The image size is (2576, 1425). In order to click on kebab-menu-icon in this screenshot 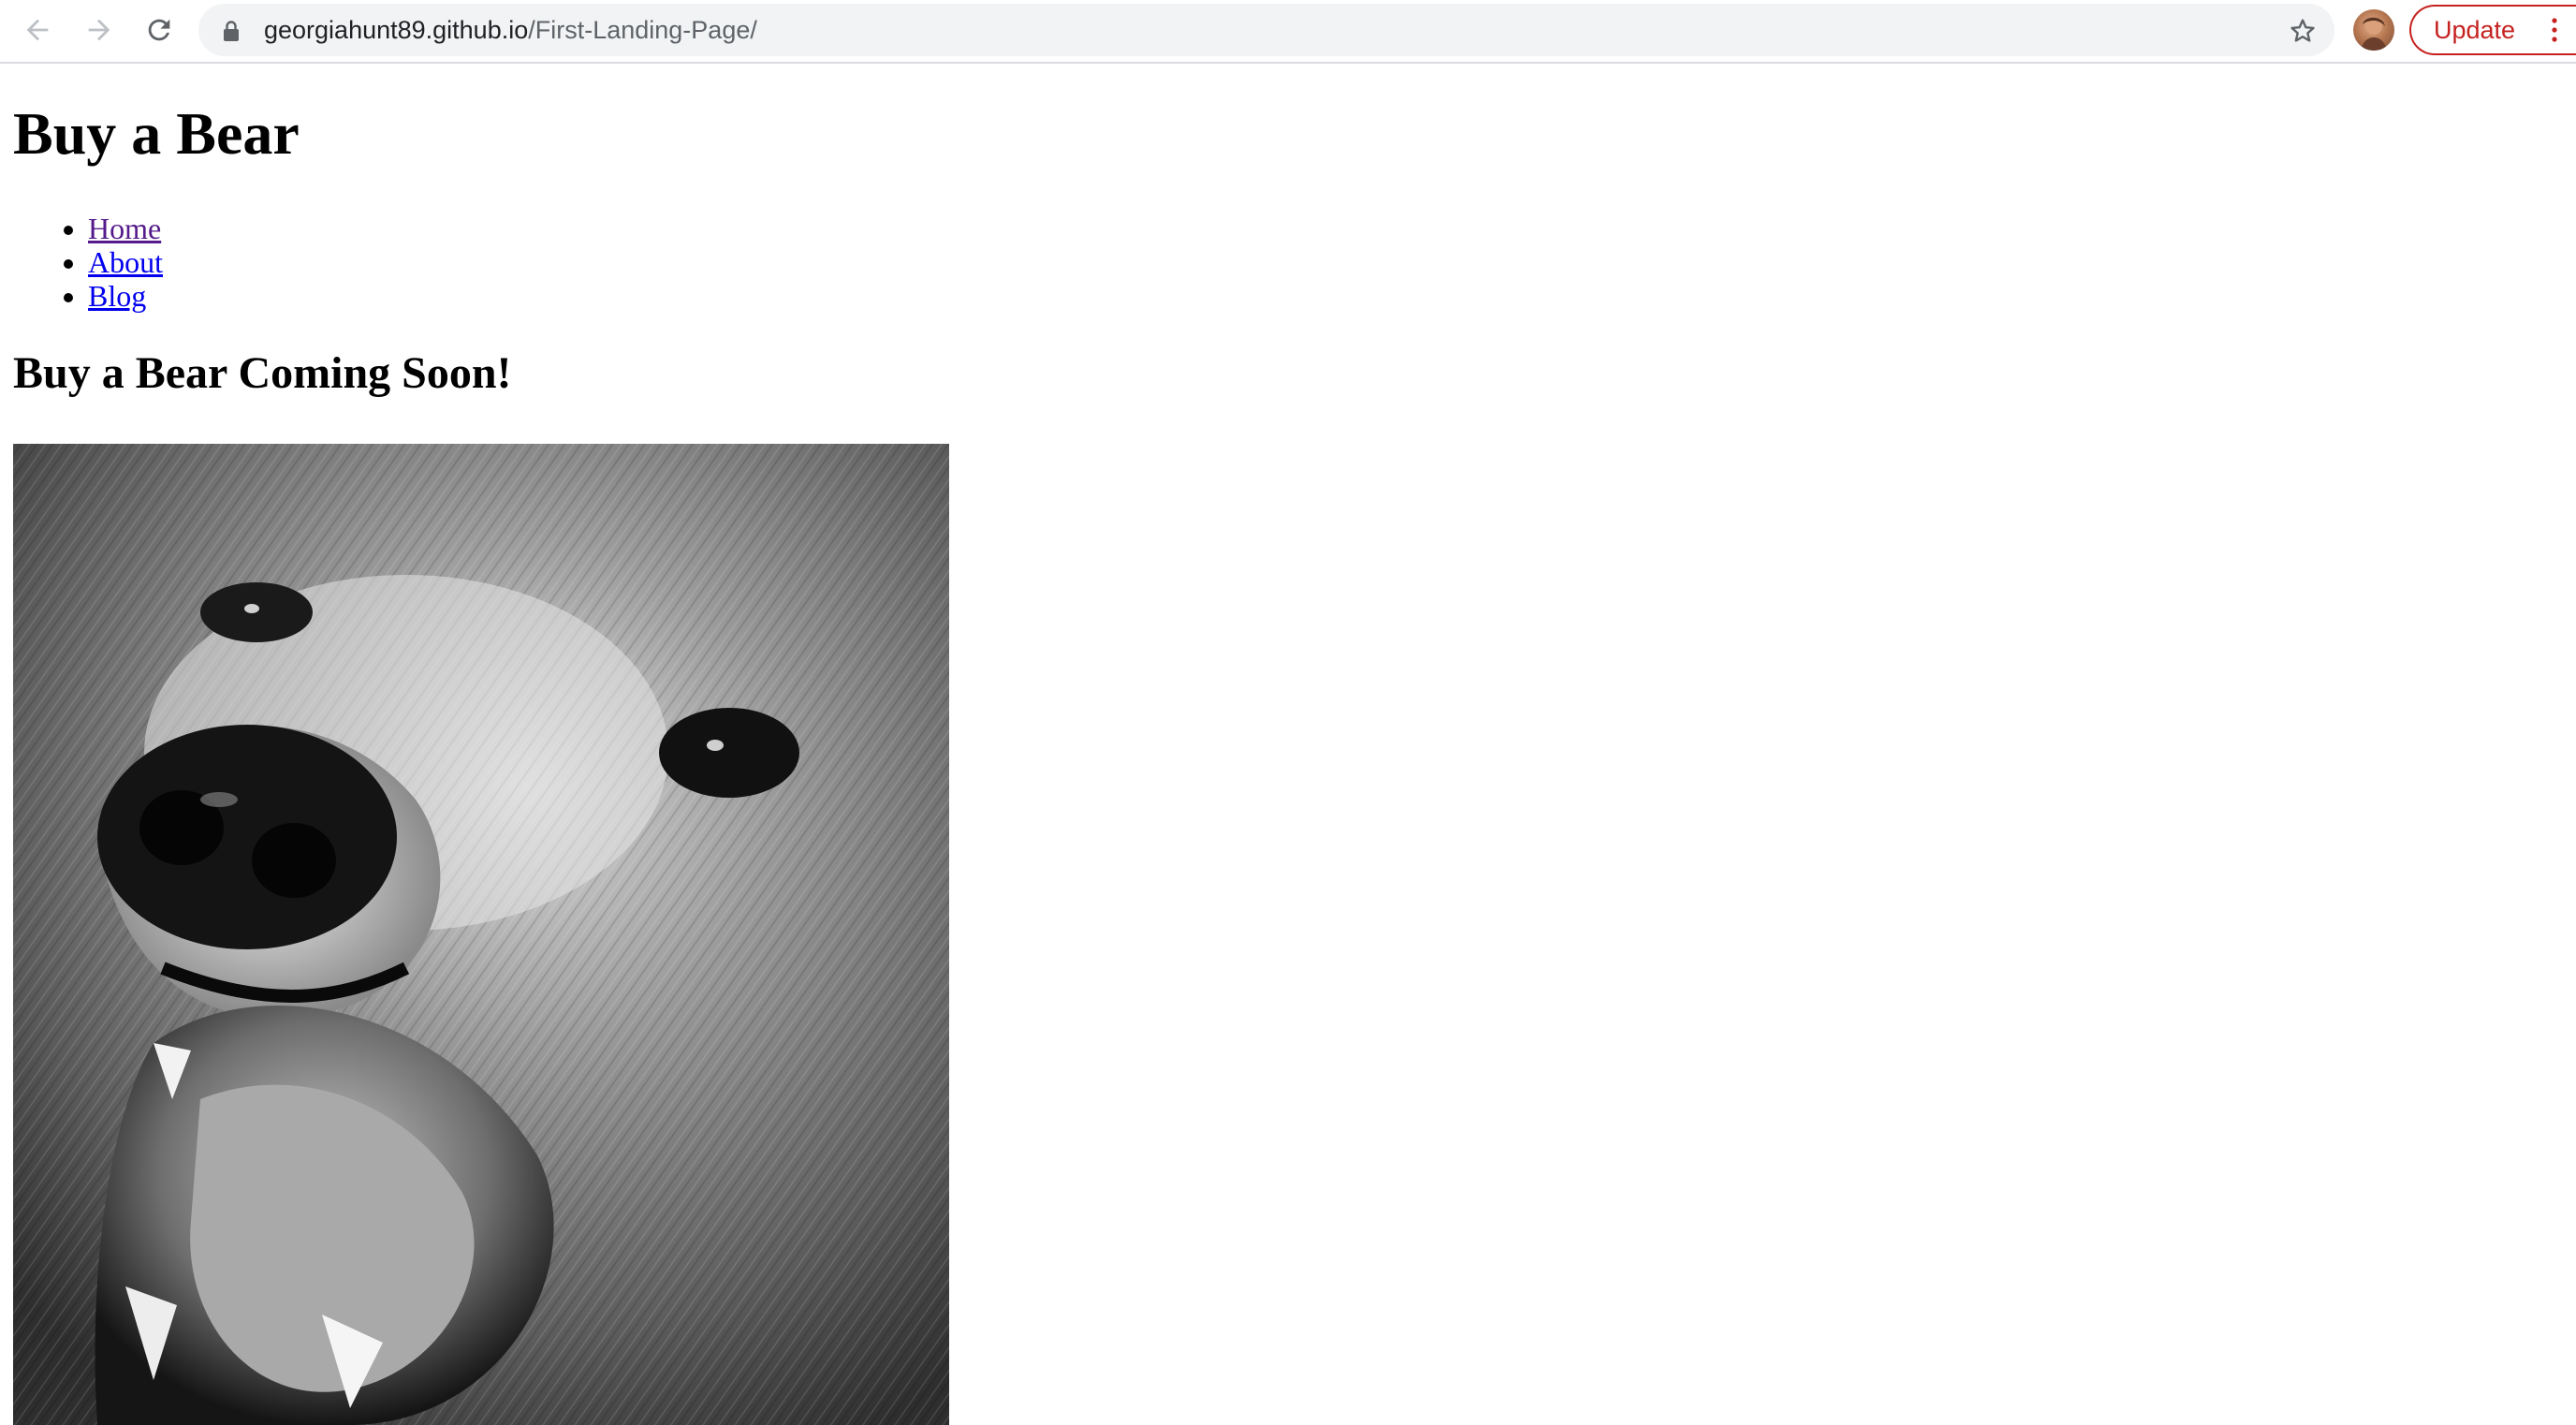, I will do `click(2554, 30)`.